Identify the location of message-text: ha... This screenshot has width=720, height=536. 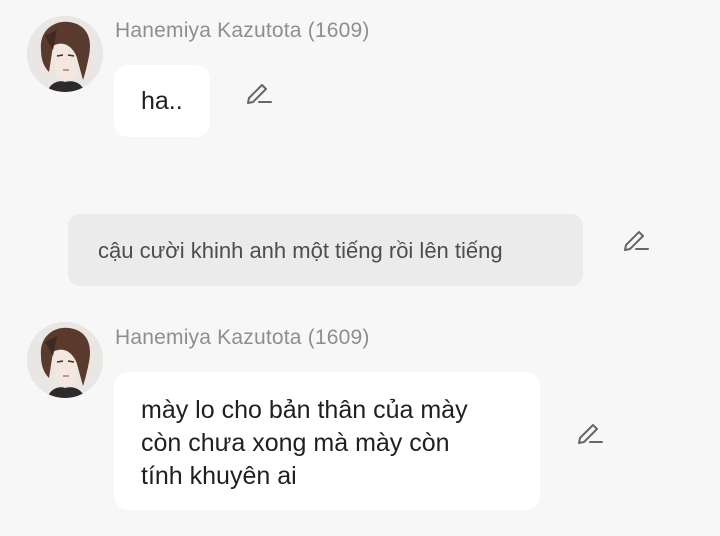
(162, 101).